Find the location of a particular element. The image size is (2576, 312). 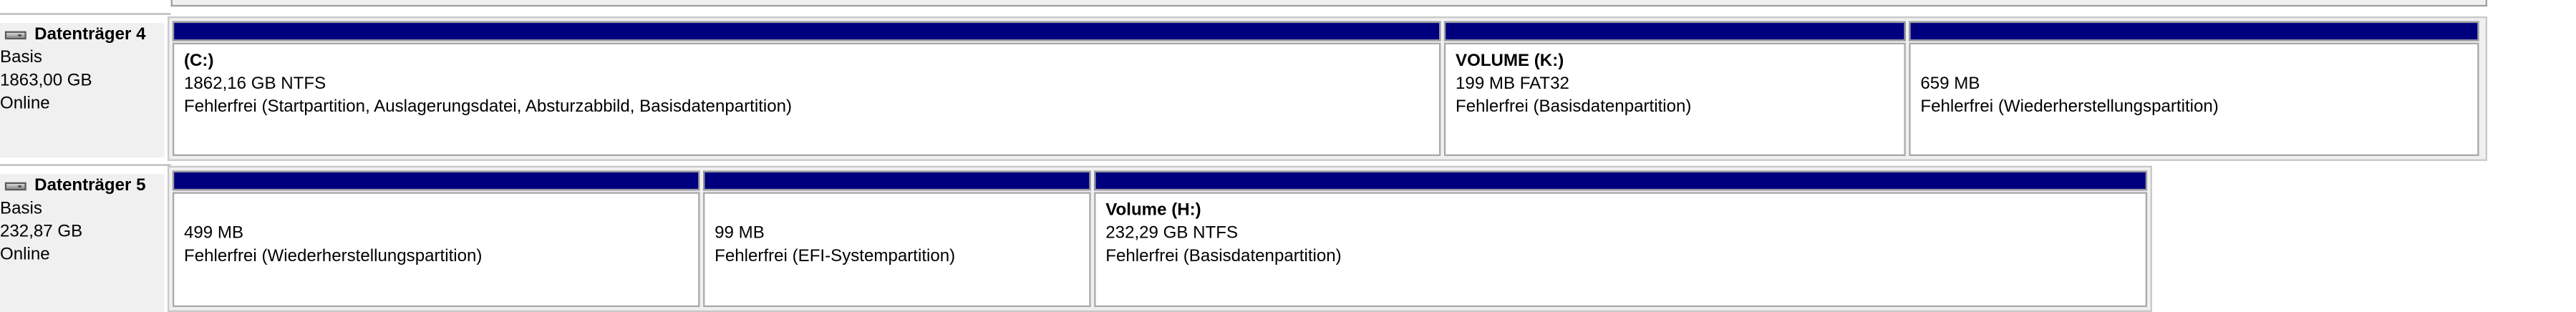

disk-4-title-row: Datenträger 4 is located at coordinates (82, 34).